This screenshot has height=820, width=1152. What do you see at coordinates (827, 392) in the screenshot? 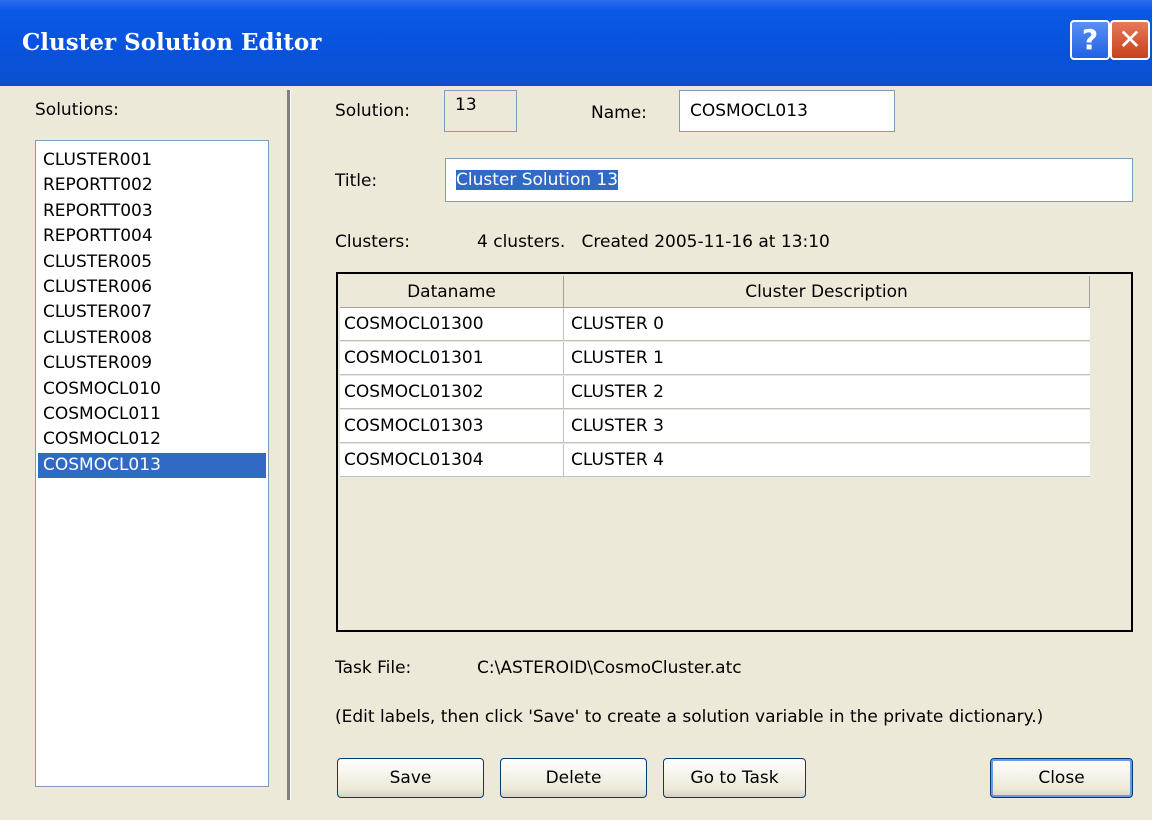
I see `cell-cluster-description: CLUSTER 2` at bounding box center [827, 392].